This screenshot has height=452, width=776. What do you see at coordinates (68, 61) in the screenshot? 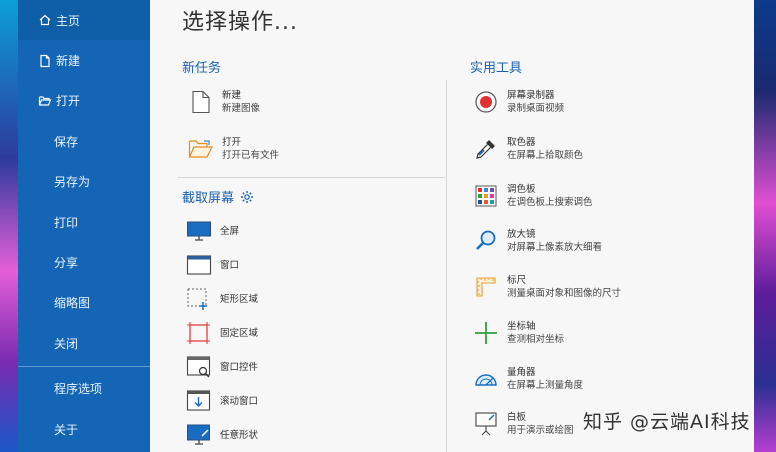
I see `sidebar-item-label: 新建` at bounding box center [68, 61].